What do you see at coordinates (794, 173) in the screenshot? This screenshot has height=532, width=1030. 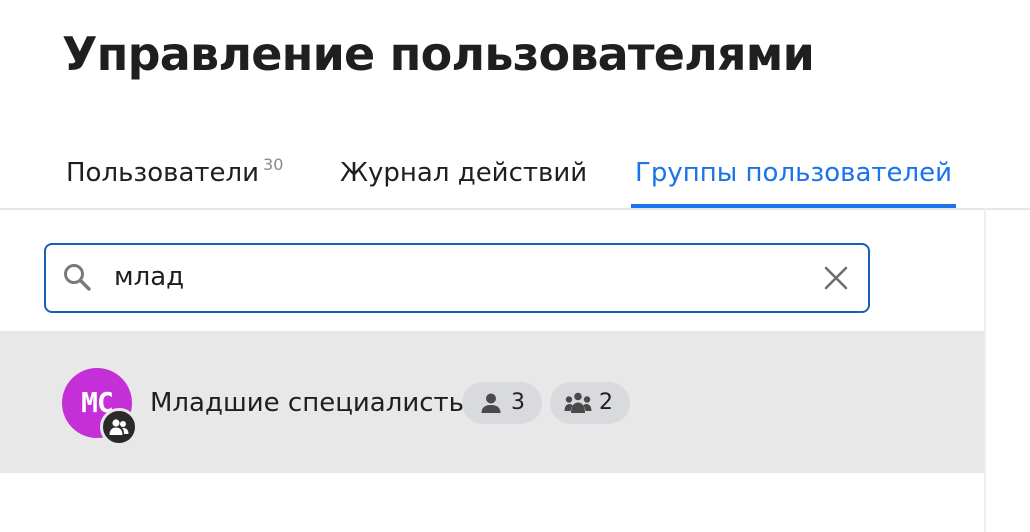 I see `tab-user-groups-label: Группы пользователей` at bounding box center [794, 173].